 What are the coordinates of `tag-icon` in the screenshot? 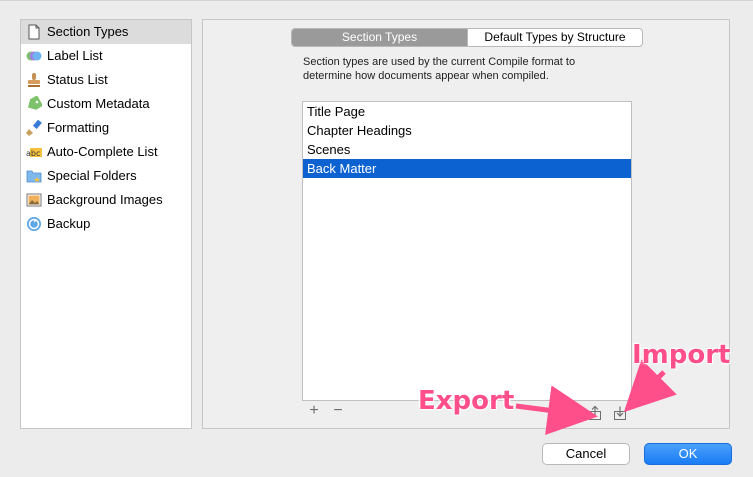 It's located at (34, 103).